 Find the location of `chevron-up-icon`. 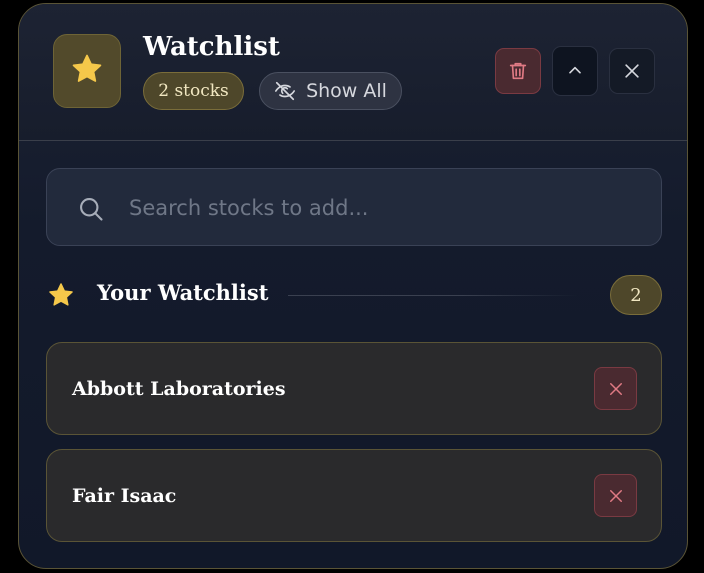

chevron-up-icon is located at coordinates (575, 71).